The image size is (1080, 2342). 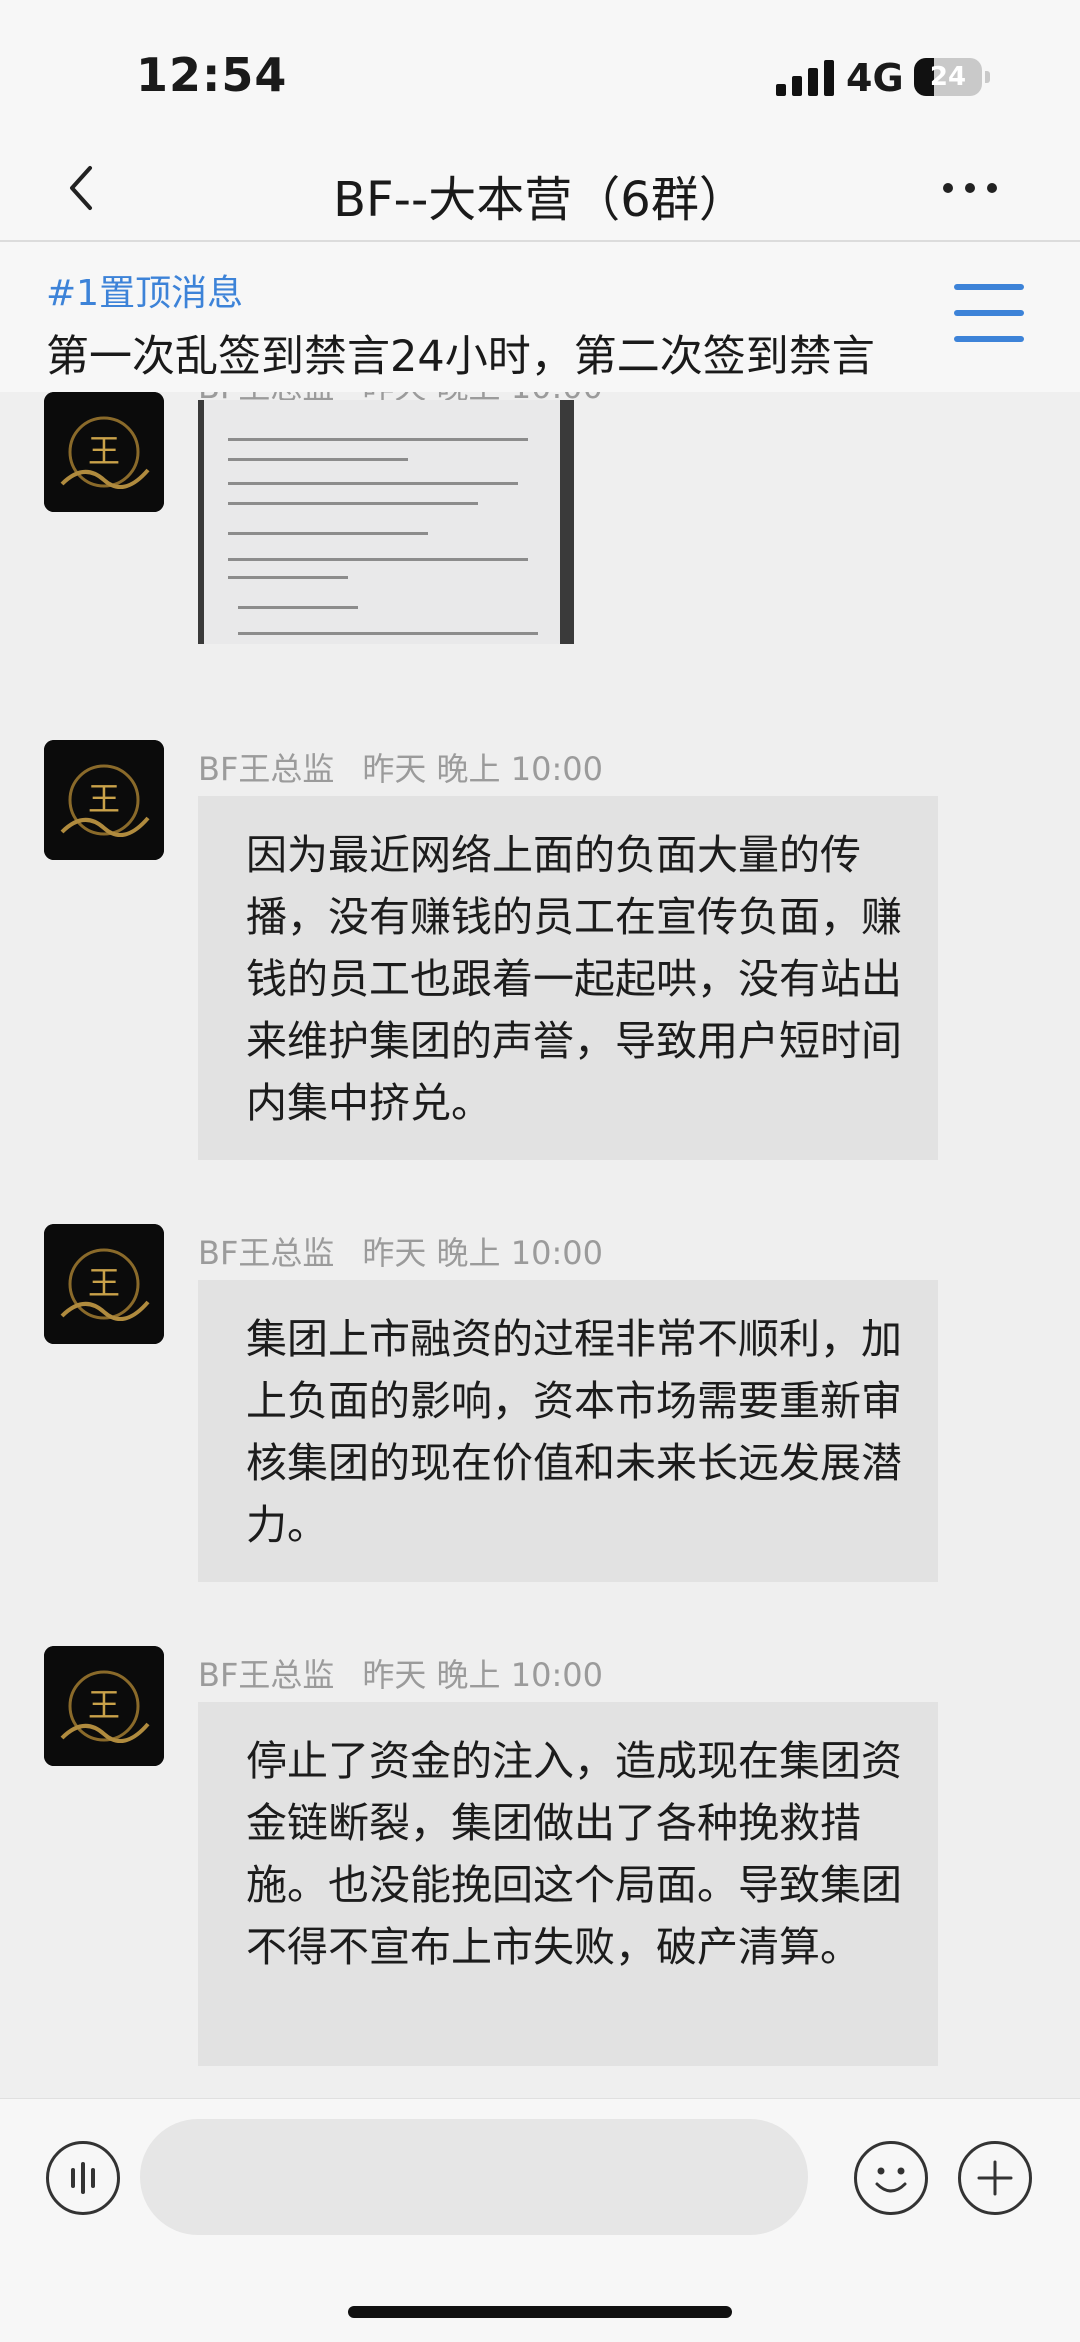 What do you see at coordinates (989, 314) in the screenshot?
I see `pinned-list-icon` at bounding box center [989, 314].